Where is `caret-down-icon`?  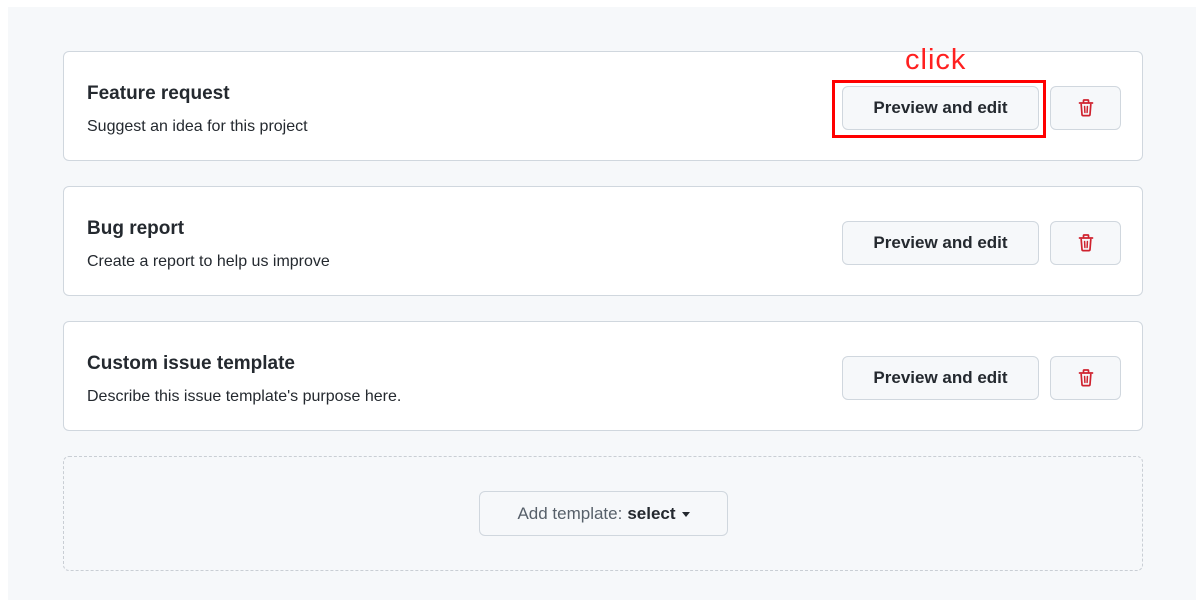 caret-down-icon is located at coordinates (685, 514).